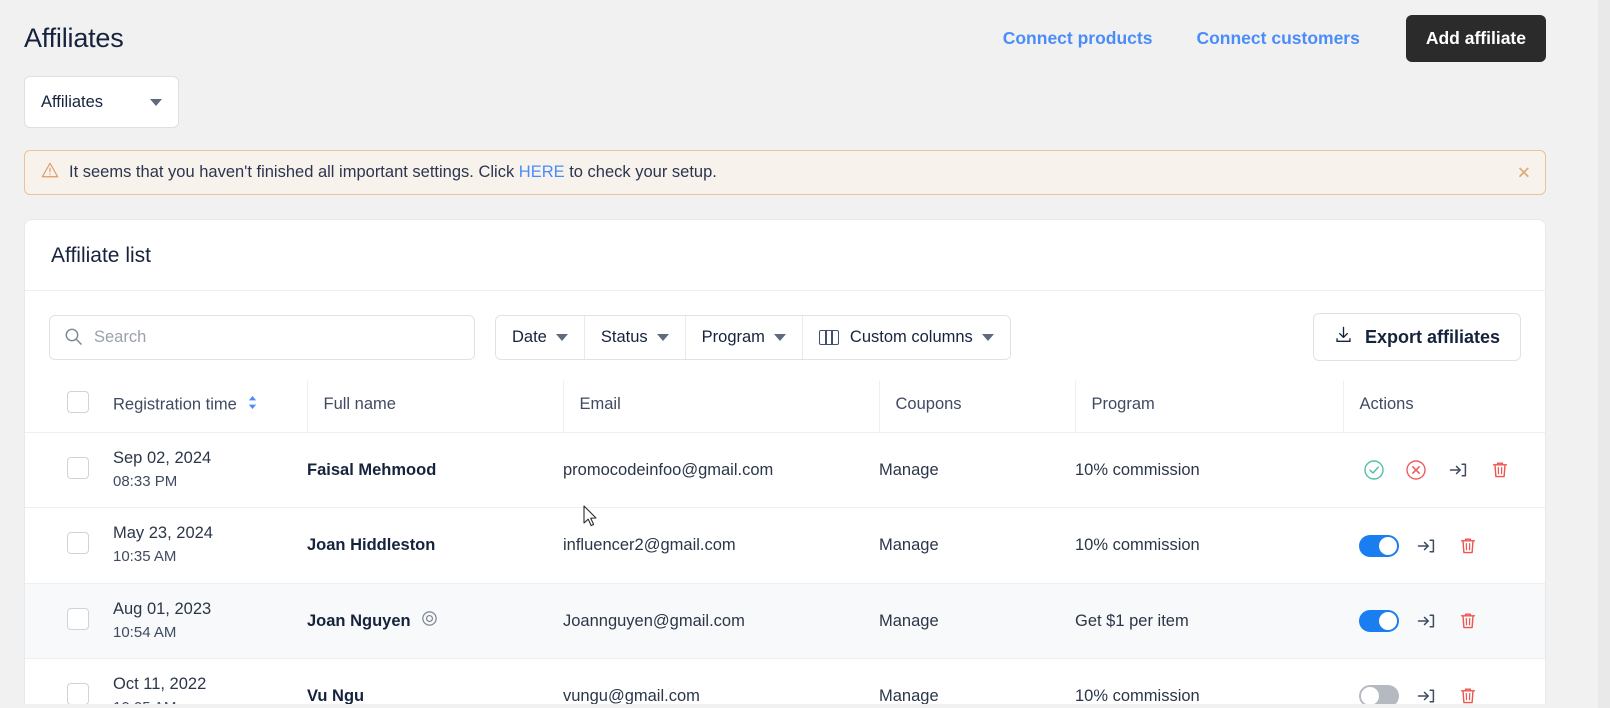 The image size is (1610, 708). Describe the element at coordinates (1604, 354) in the screenshot. I see `page-scrollbar-gutter` at that location.